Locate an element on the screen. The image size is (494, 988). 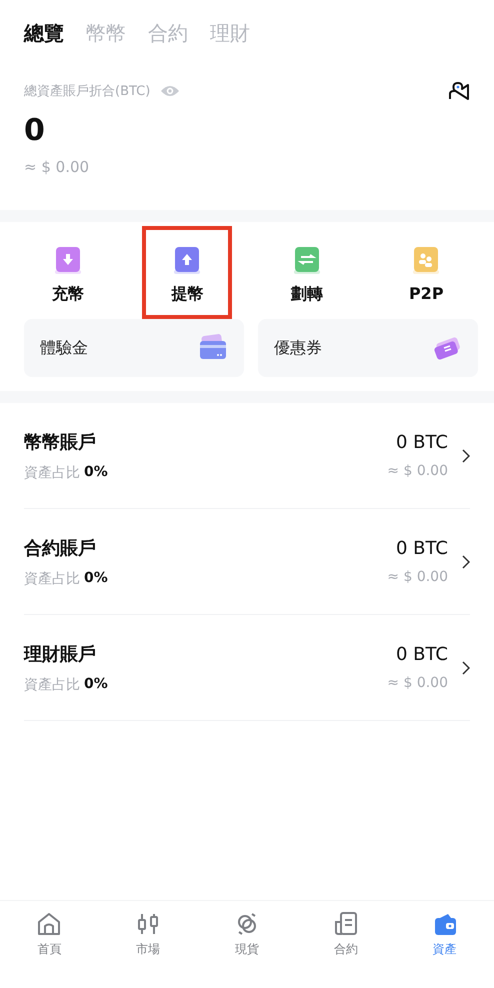
account-row: 理財賬戶 資產占比 0% 0 BTC ≈ $ 0.00 is located at coordinates (247, 668).